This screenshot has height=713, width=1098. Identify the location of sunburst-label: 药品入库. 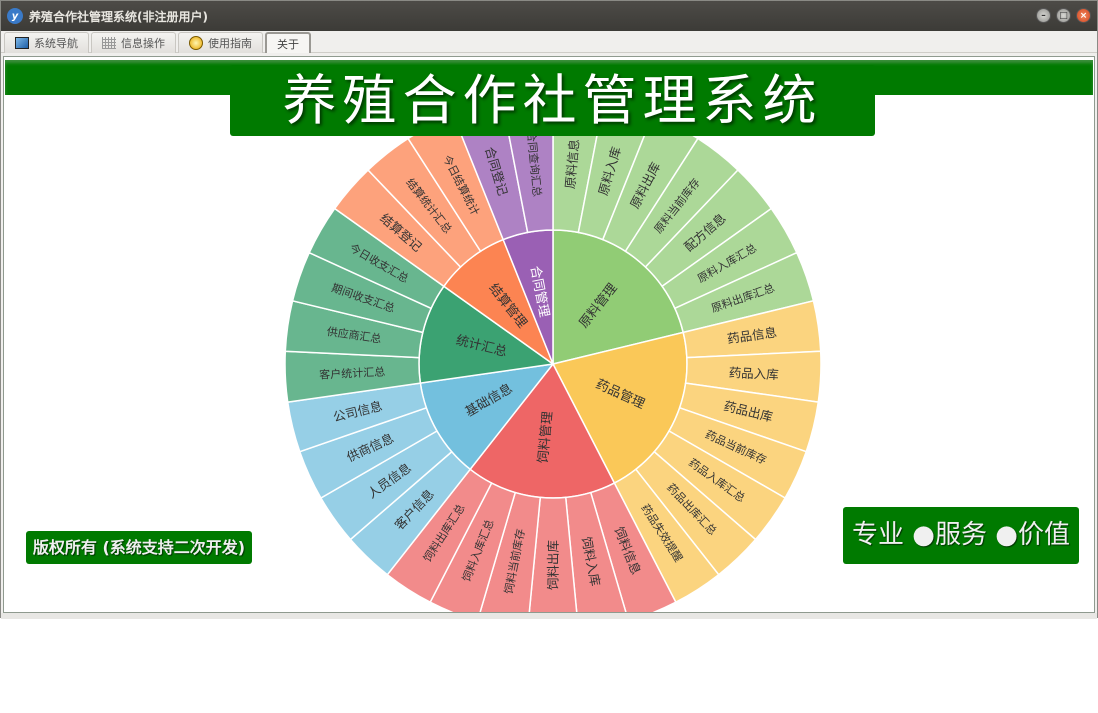
(753, 373).